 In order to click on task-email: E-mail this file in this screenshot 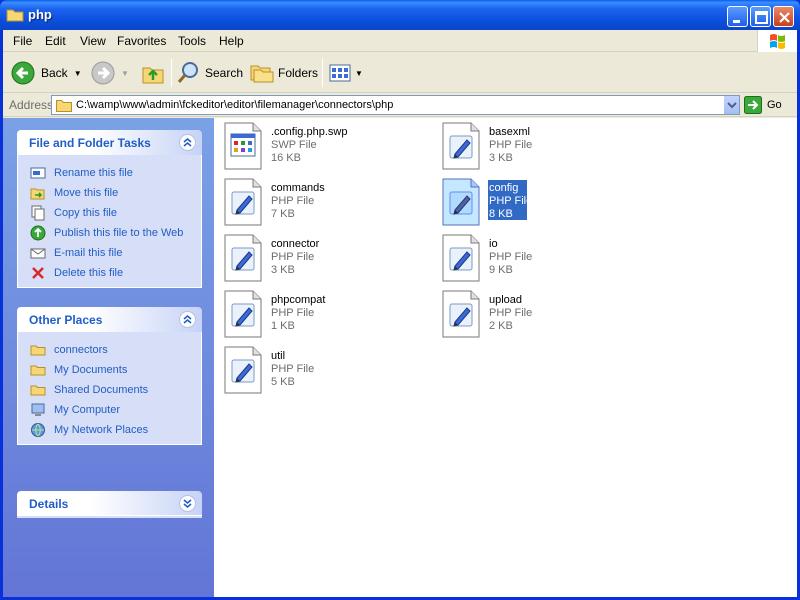, I will do `click(109, 253)`.